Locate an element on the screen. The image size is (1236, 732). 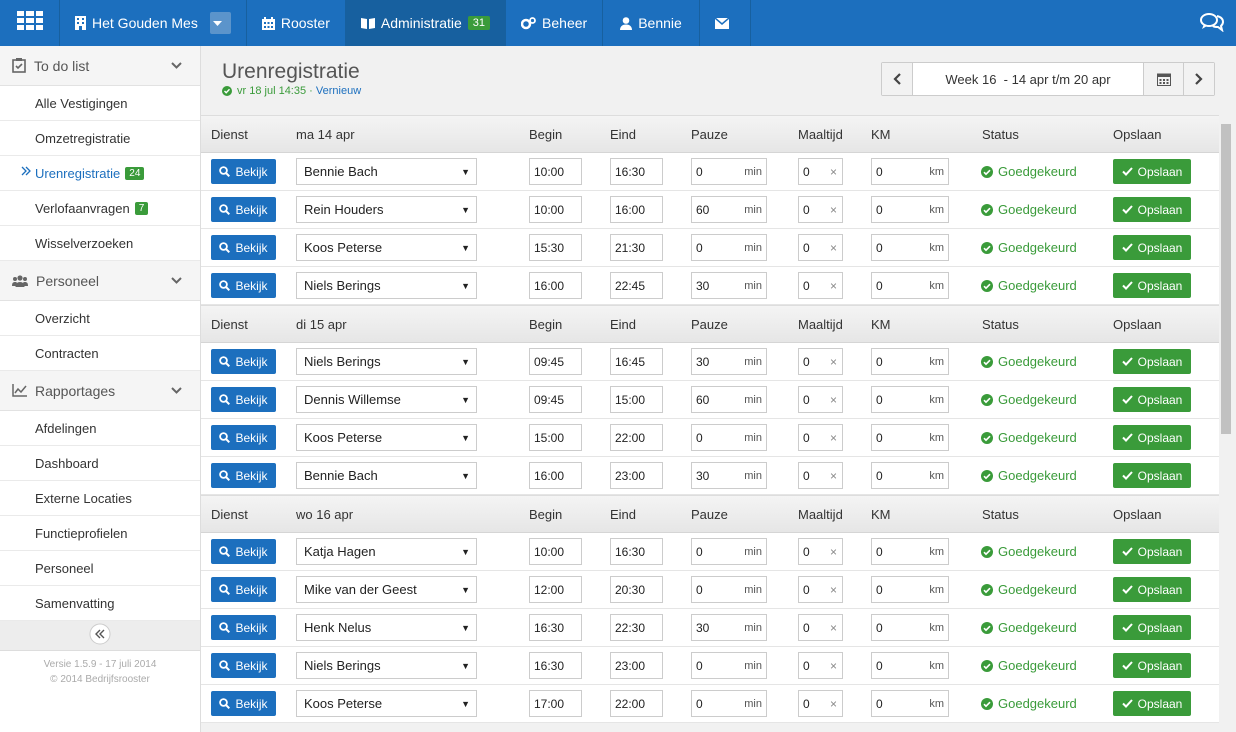
sidebar-item-externe-locaties: Externe Locaties is located at coordinates (100, 498).